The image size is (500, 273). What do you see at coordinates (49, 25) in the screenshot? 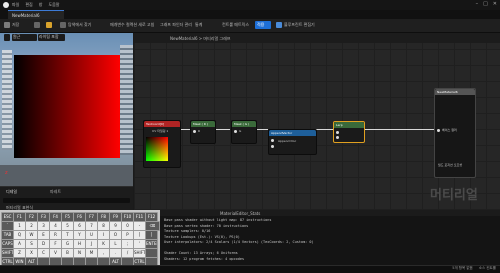
I see `folder-icon` at bounding box center [49, 25].